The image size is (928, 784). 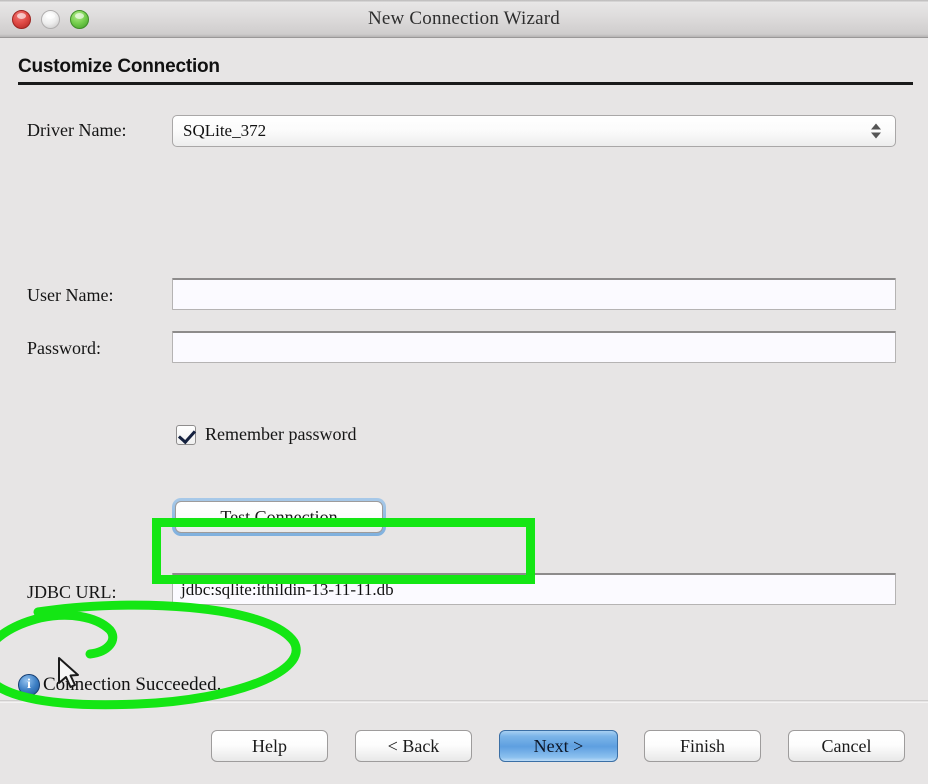 I want to click on back-button: < Back, so click(x=413, y=746).